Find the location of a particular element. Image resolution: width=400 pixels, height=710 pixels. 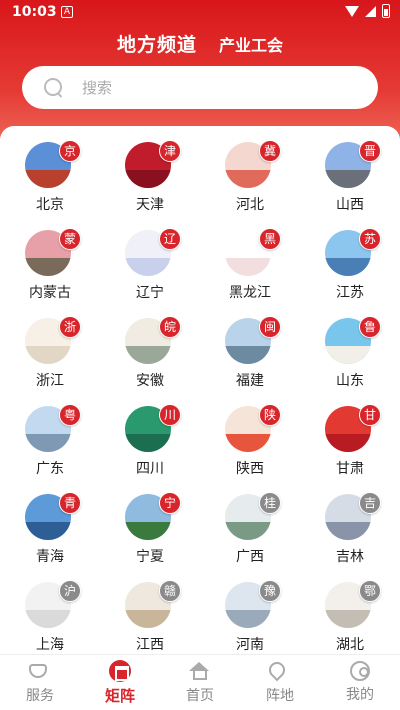

region-label: 四川 is located at coordinates (150, 469).